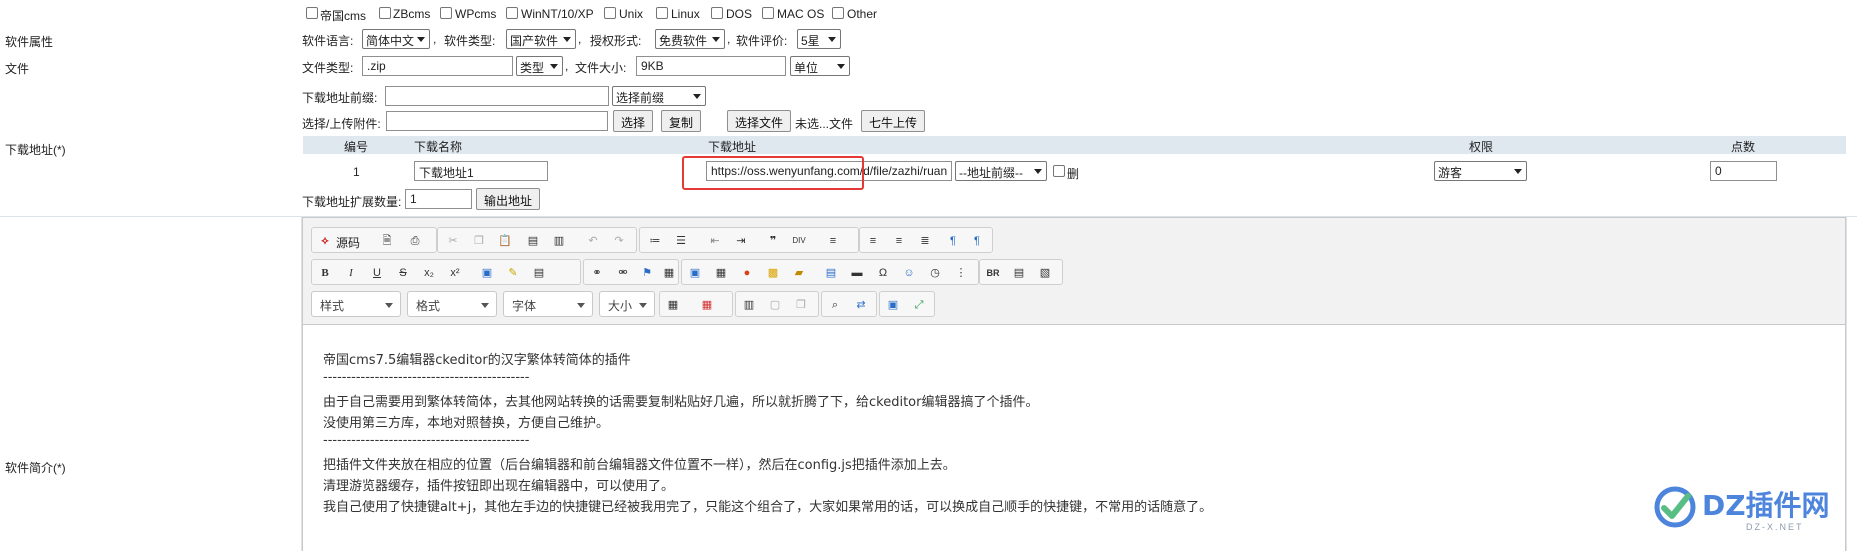 Image resolution: width=1857 pixels, height=551 pixels. I want to click on templates-icon: ❐, so click(801, 305).